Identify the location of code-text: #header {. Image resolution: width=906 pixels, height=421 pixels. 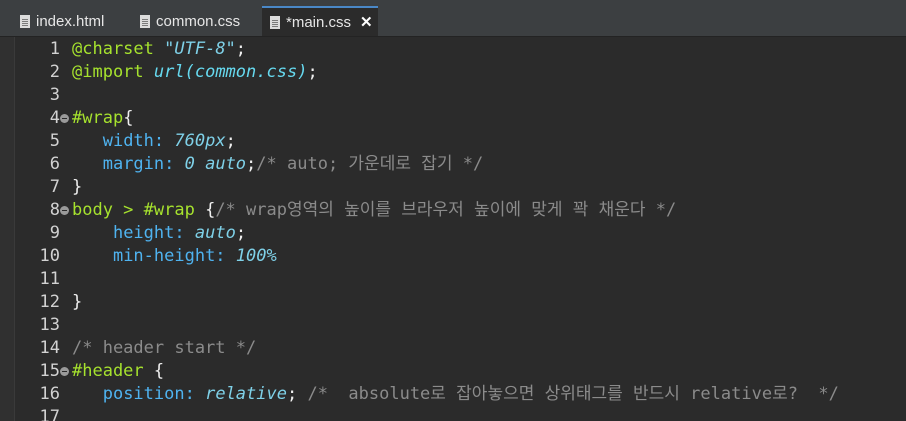
(118, 371).